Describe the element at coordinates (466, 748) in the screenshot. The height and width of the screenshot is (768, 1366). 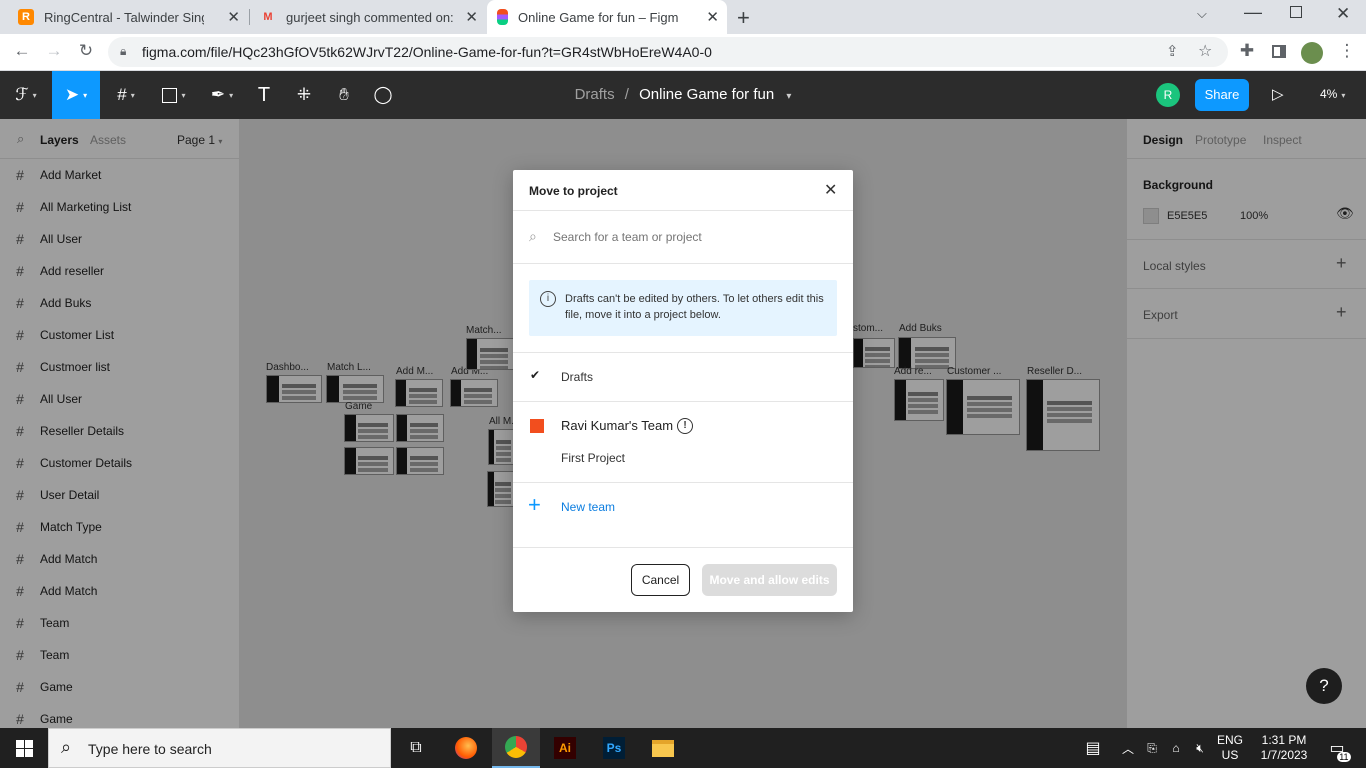
I see `firefox-icon` at that location.